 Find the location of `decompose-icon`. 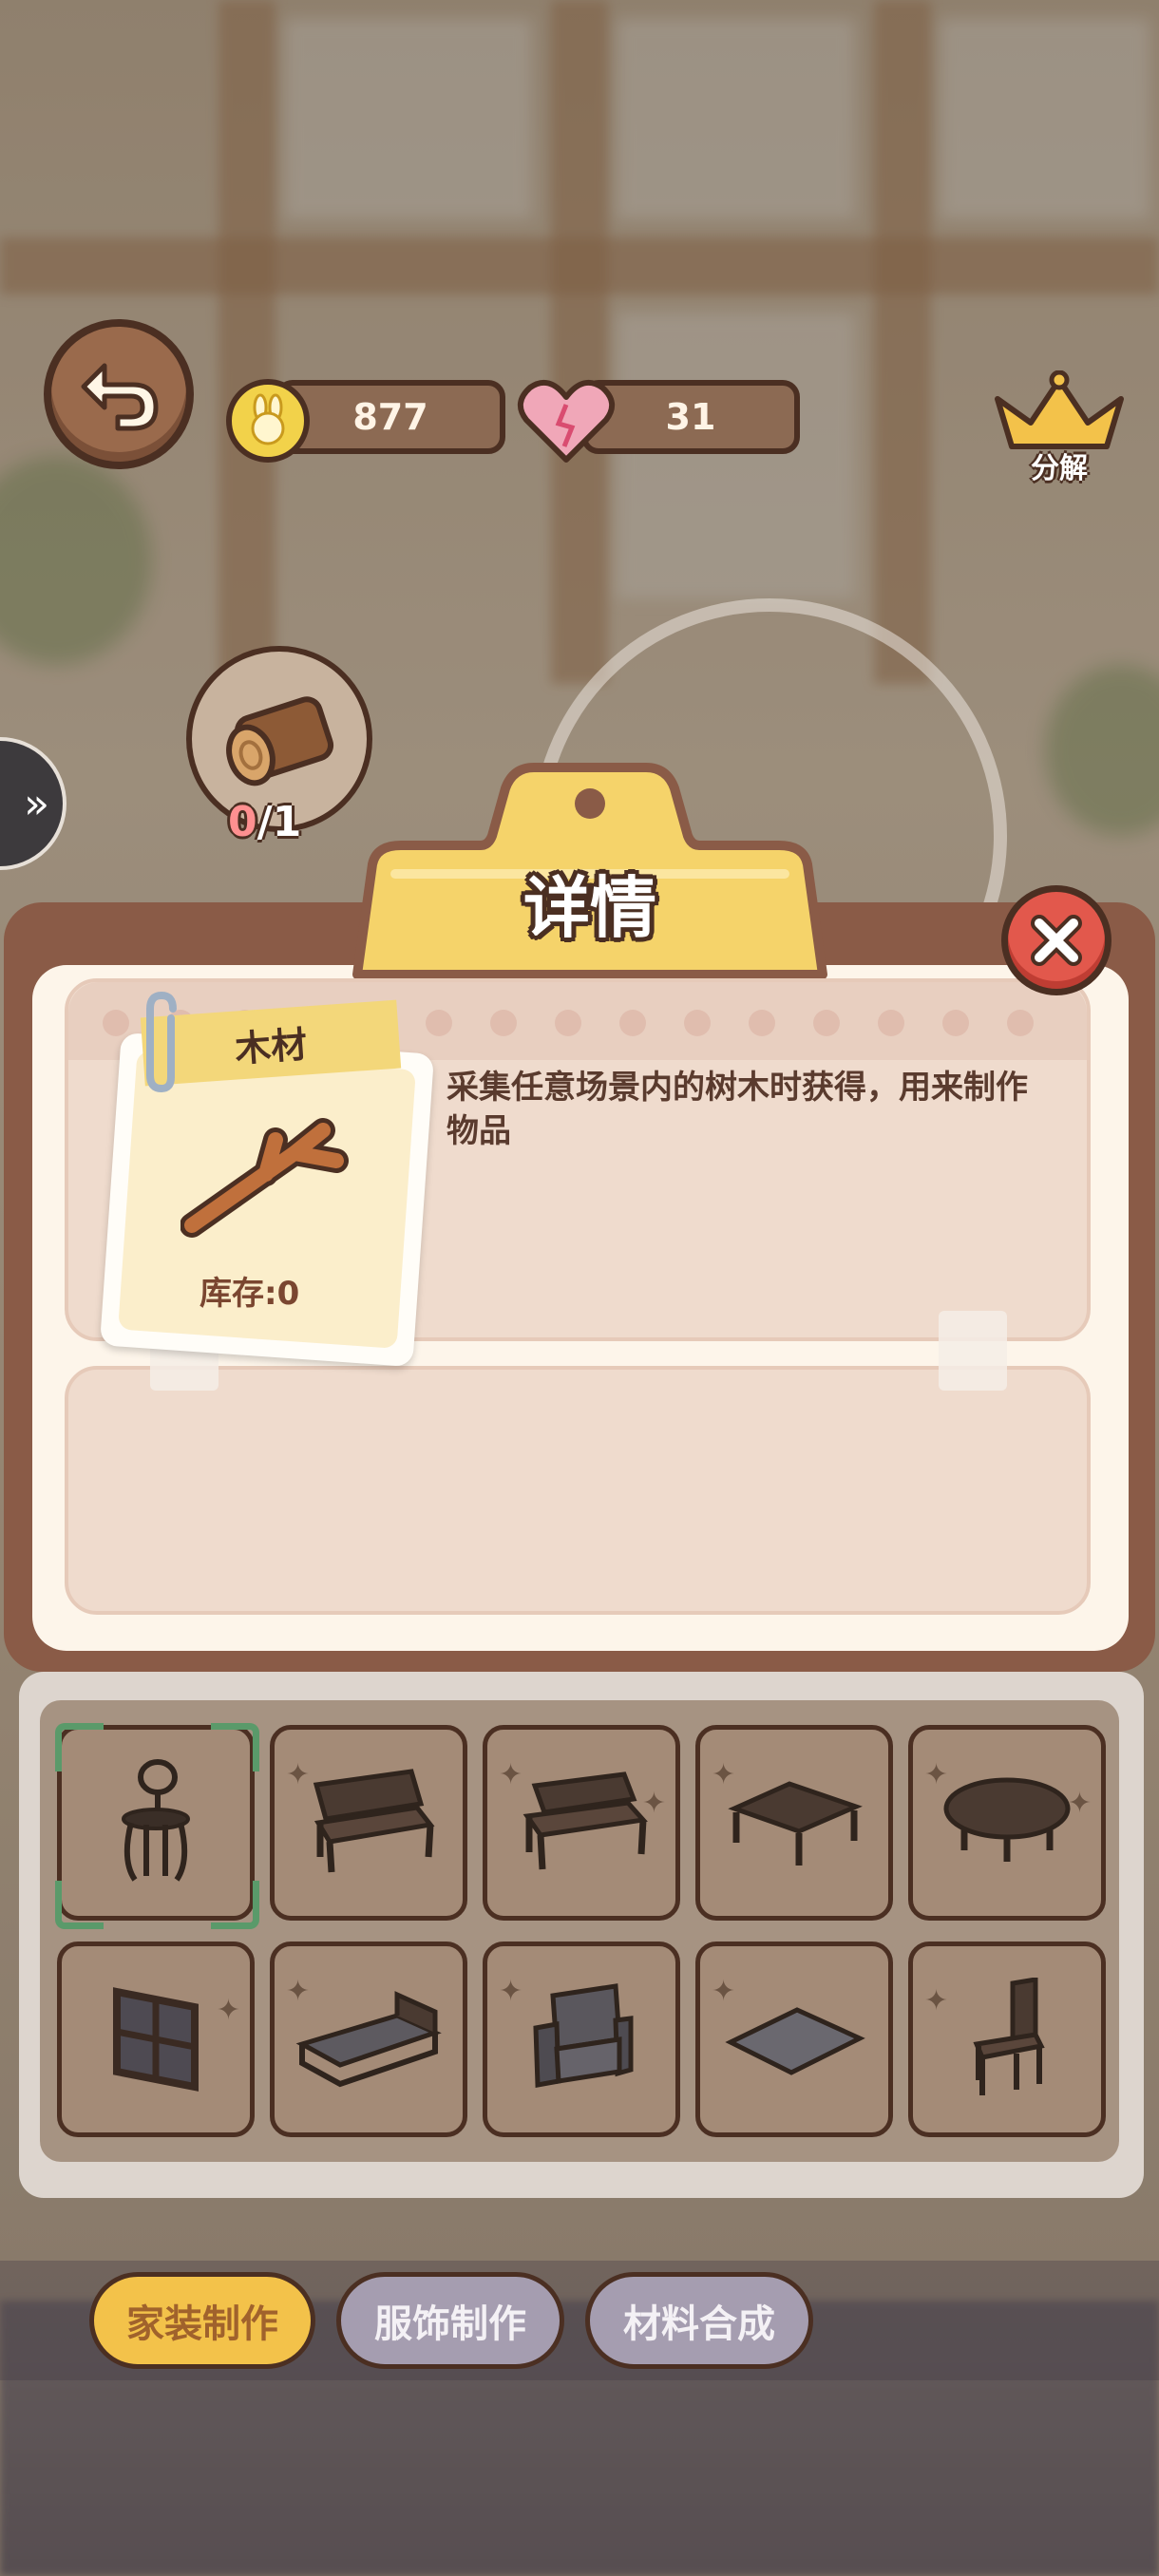

decompose-icon is located at coordinates (1059, 409).